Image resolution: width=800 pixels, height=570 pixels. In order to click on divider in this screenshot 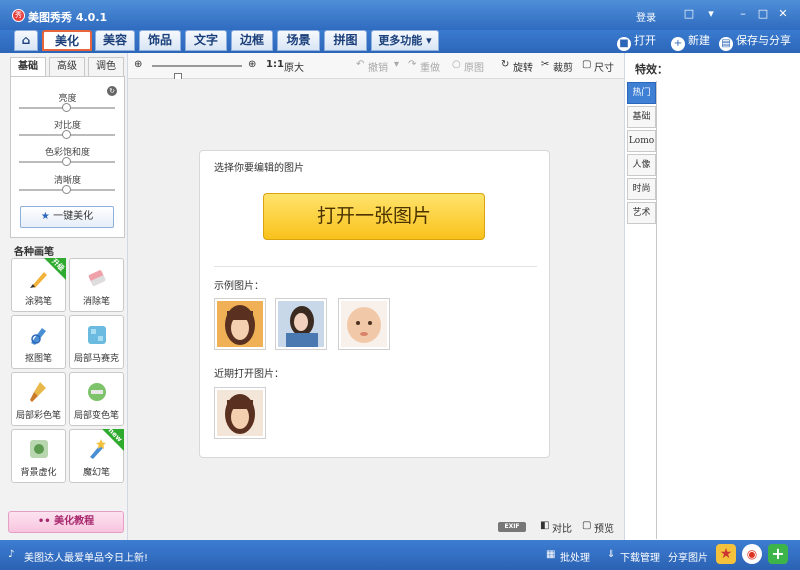, I will do `click(375, 266)`.